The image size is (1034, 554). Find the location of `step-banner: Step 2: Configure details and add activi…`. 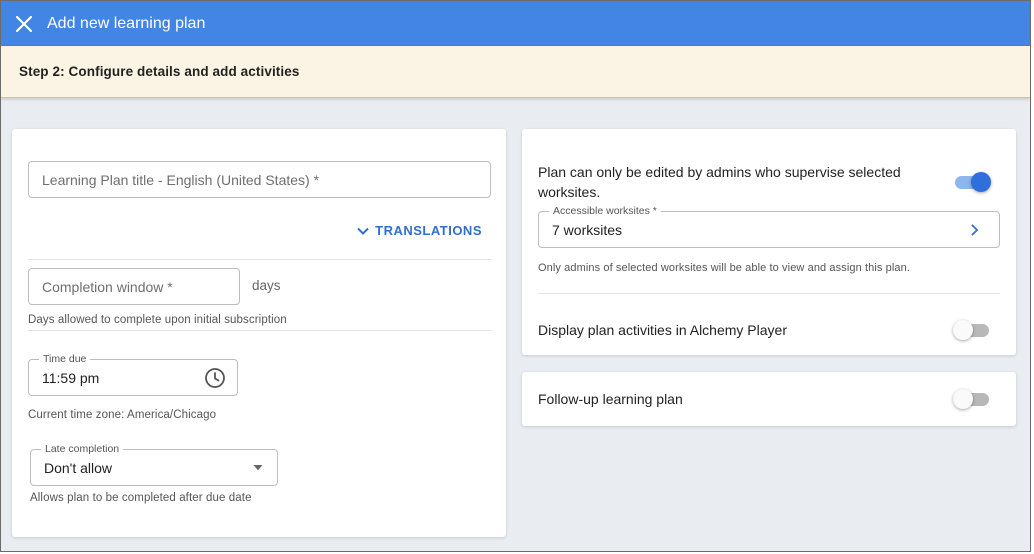

step-banner: Step 2: Configure details and add activi… is located at coordinates (515, 72).